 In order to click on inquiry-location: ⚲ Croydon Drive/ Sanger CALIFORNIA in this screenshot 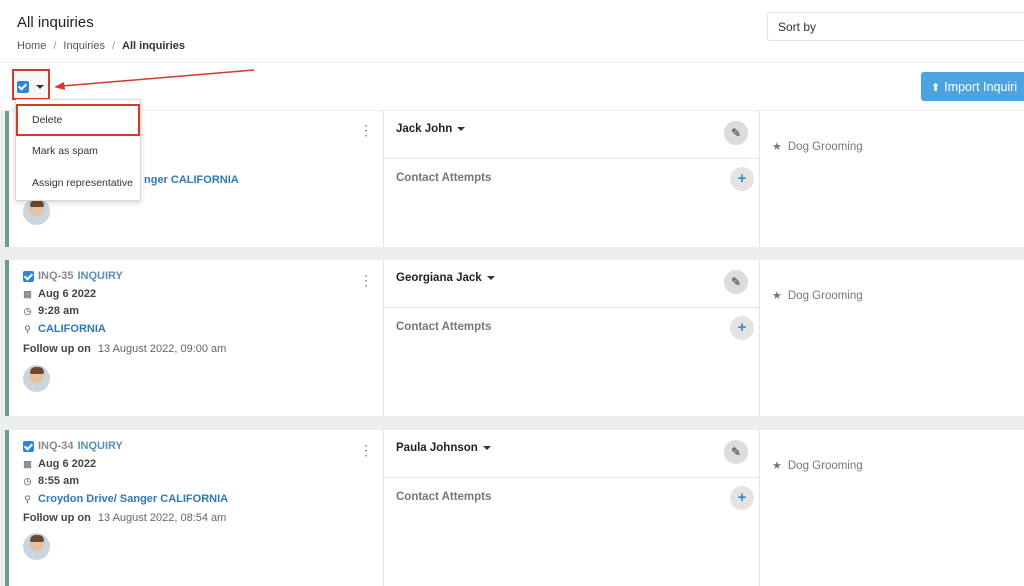, I will do `click(126, 499)`.